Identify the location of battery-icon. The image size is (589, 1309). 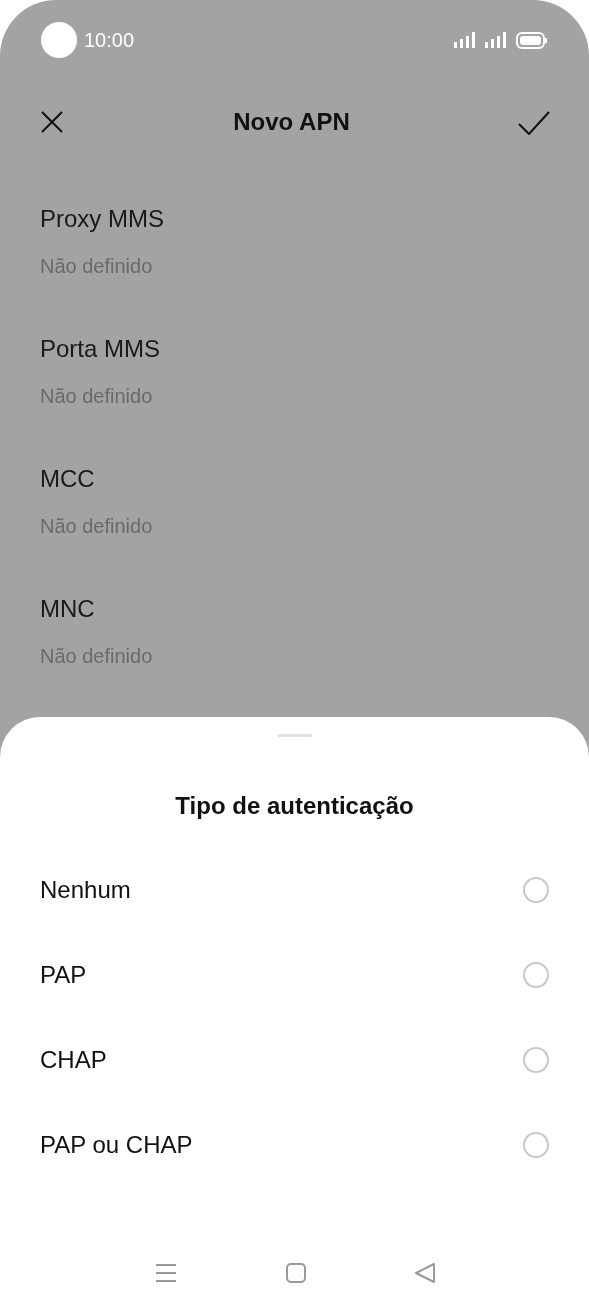
(532, 40).